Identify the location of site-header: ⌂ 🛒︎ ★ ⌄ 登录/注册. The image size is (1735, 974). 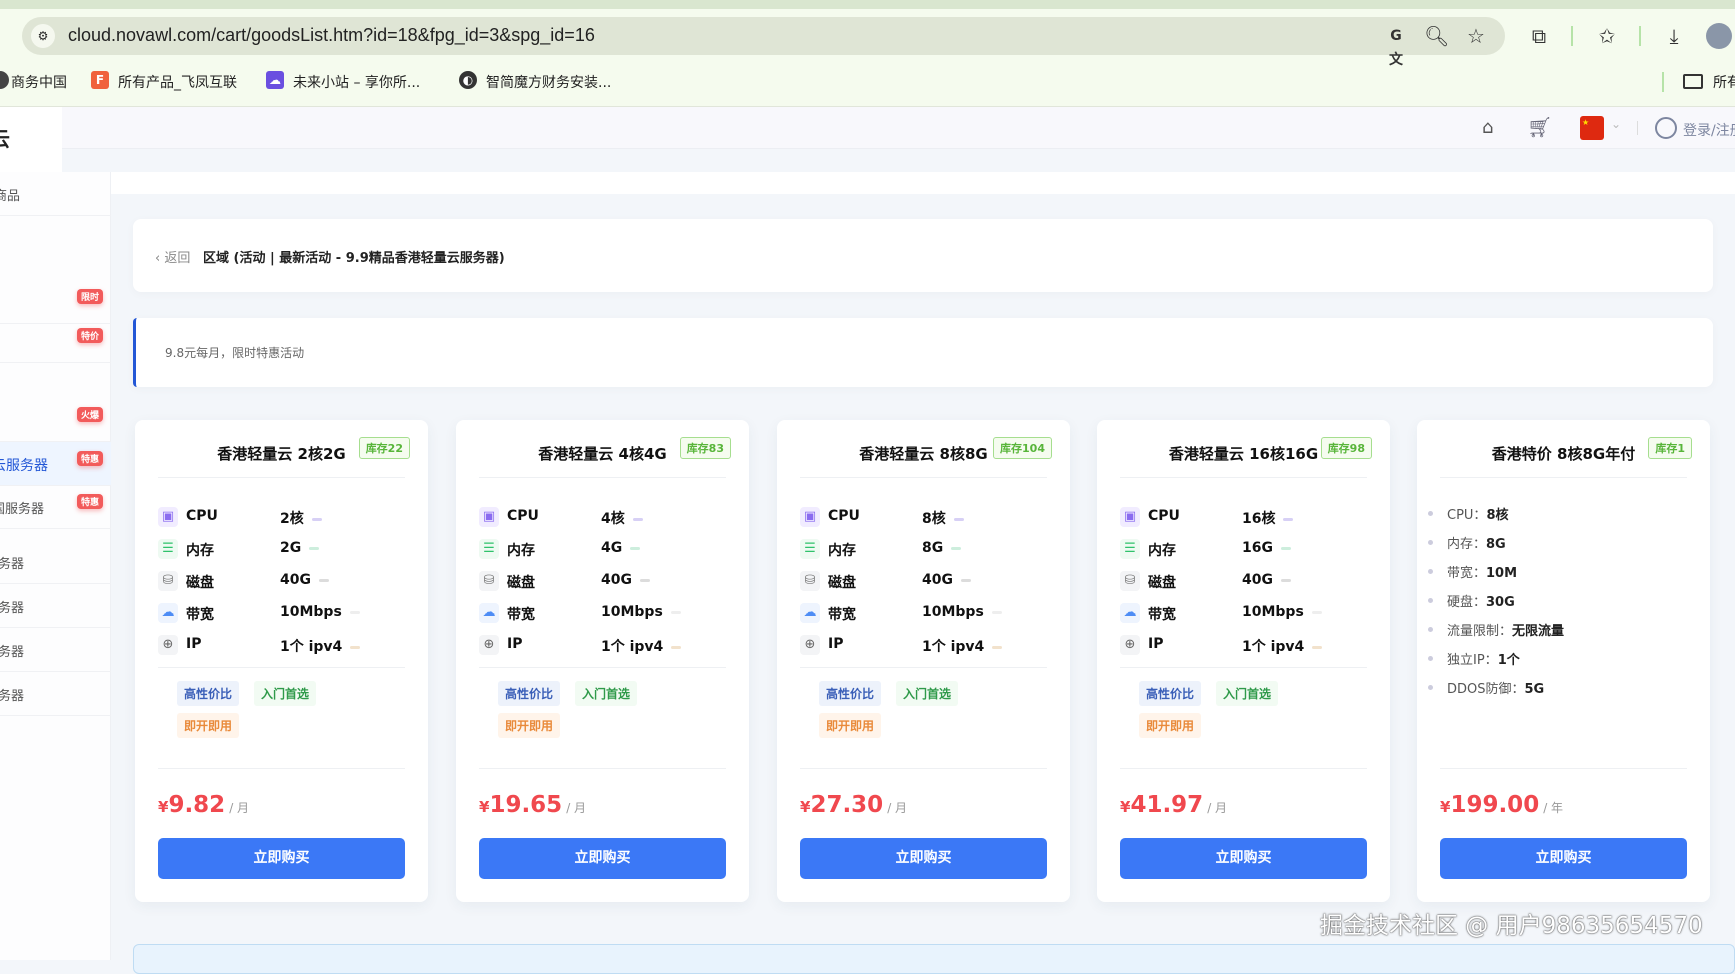
(867, 128).